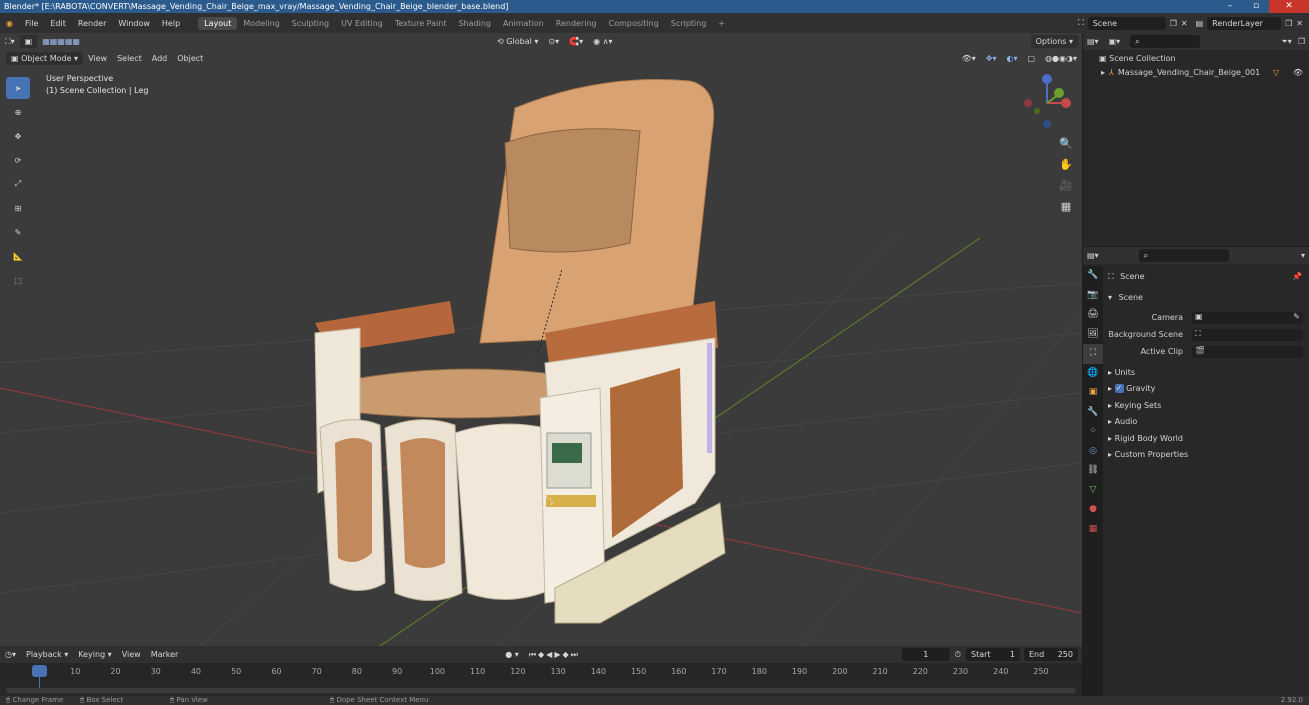 Image resolution: width=1309 pixels, height=705 pixels. I want to click on world-tab-icon: 🌐, so click(1093, 374).